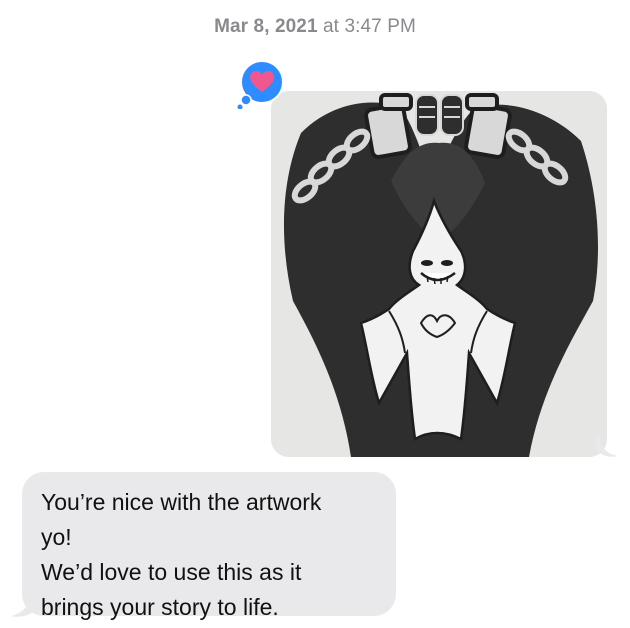  I want to click on message-line: We’d love to use this as it, so click(171, 572).